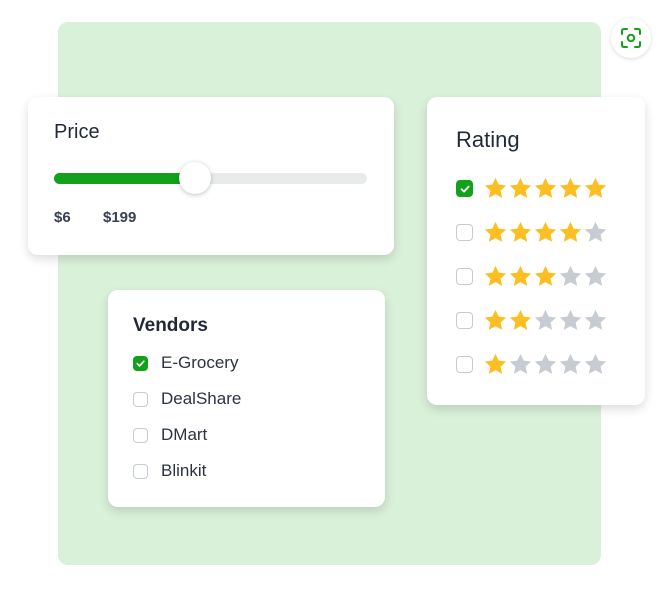 Image resolution: width=661 pixels, height=593 pixels. I want to click on rating-option-2-stars, so click(532, 320).